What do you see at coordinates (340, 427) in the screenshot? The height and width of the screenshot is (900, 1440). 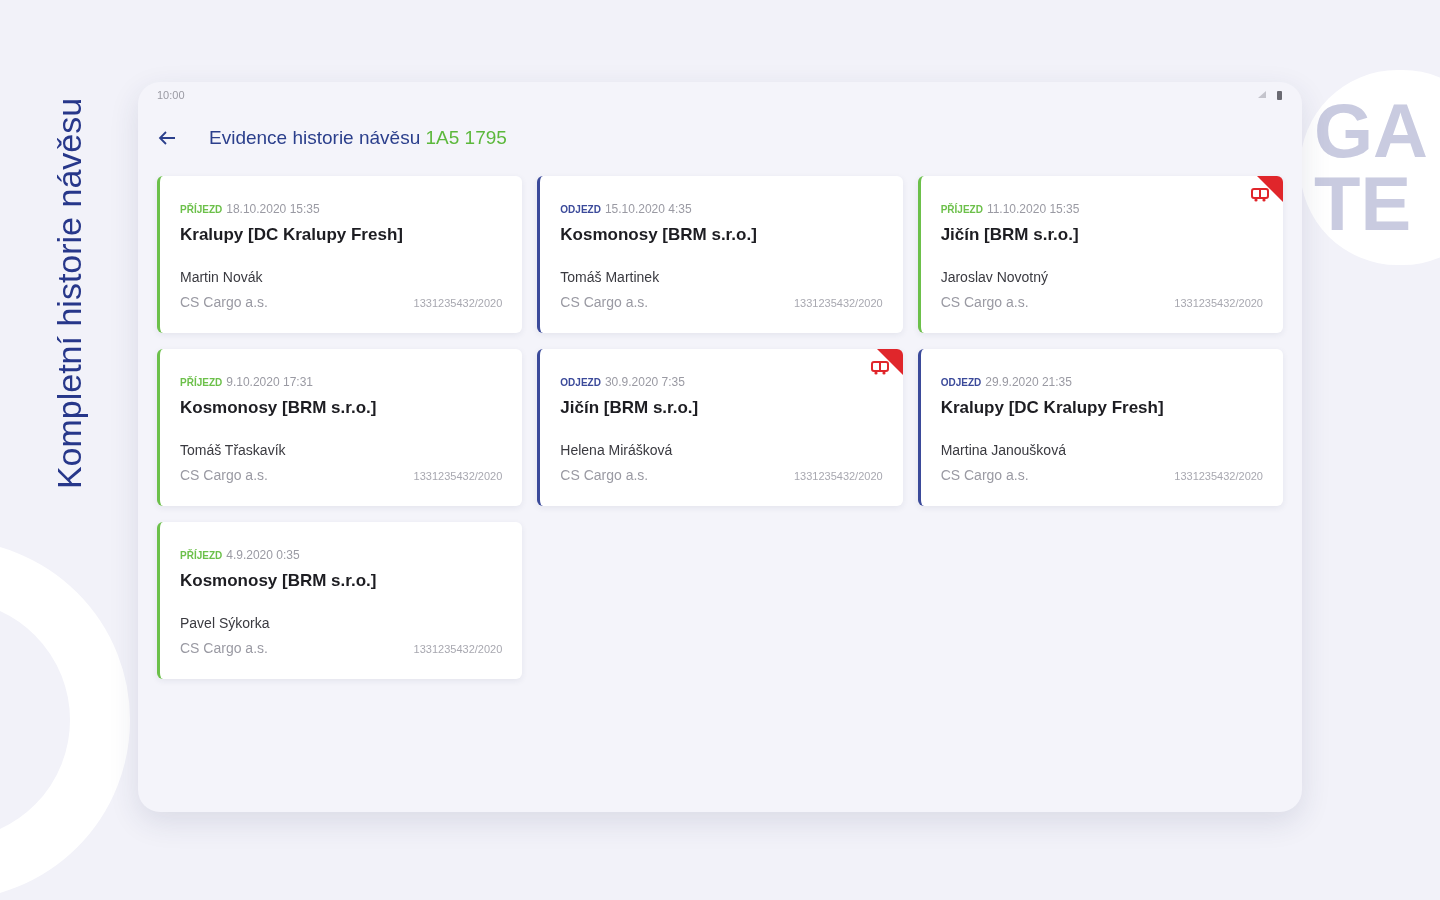 I see `record-card: PŘÍJEZD 9.10.2020 17:31 Kosmonosy [BRM s.r.o.] Tomáš Třaskavík CS Cargo a.s. 1331235432/2020` at bounding box center [340, 427].